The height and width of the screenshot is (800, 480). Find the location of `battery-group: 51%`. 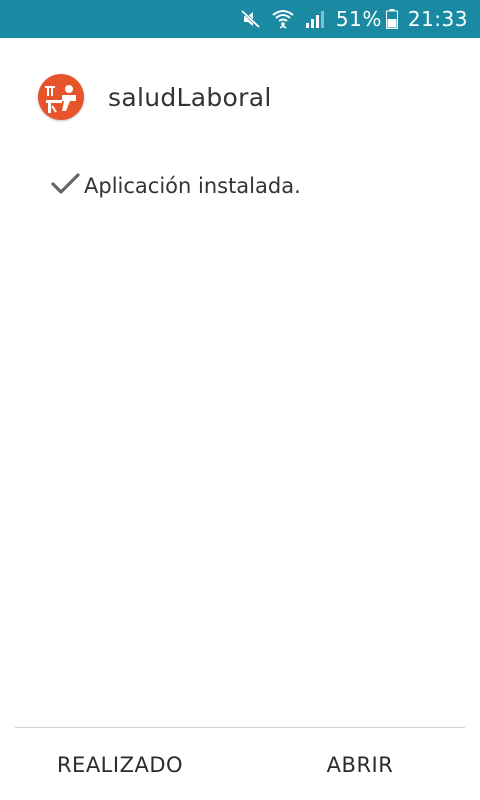

battery-group: 51% is located at coordinates (367, 19).